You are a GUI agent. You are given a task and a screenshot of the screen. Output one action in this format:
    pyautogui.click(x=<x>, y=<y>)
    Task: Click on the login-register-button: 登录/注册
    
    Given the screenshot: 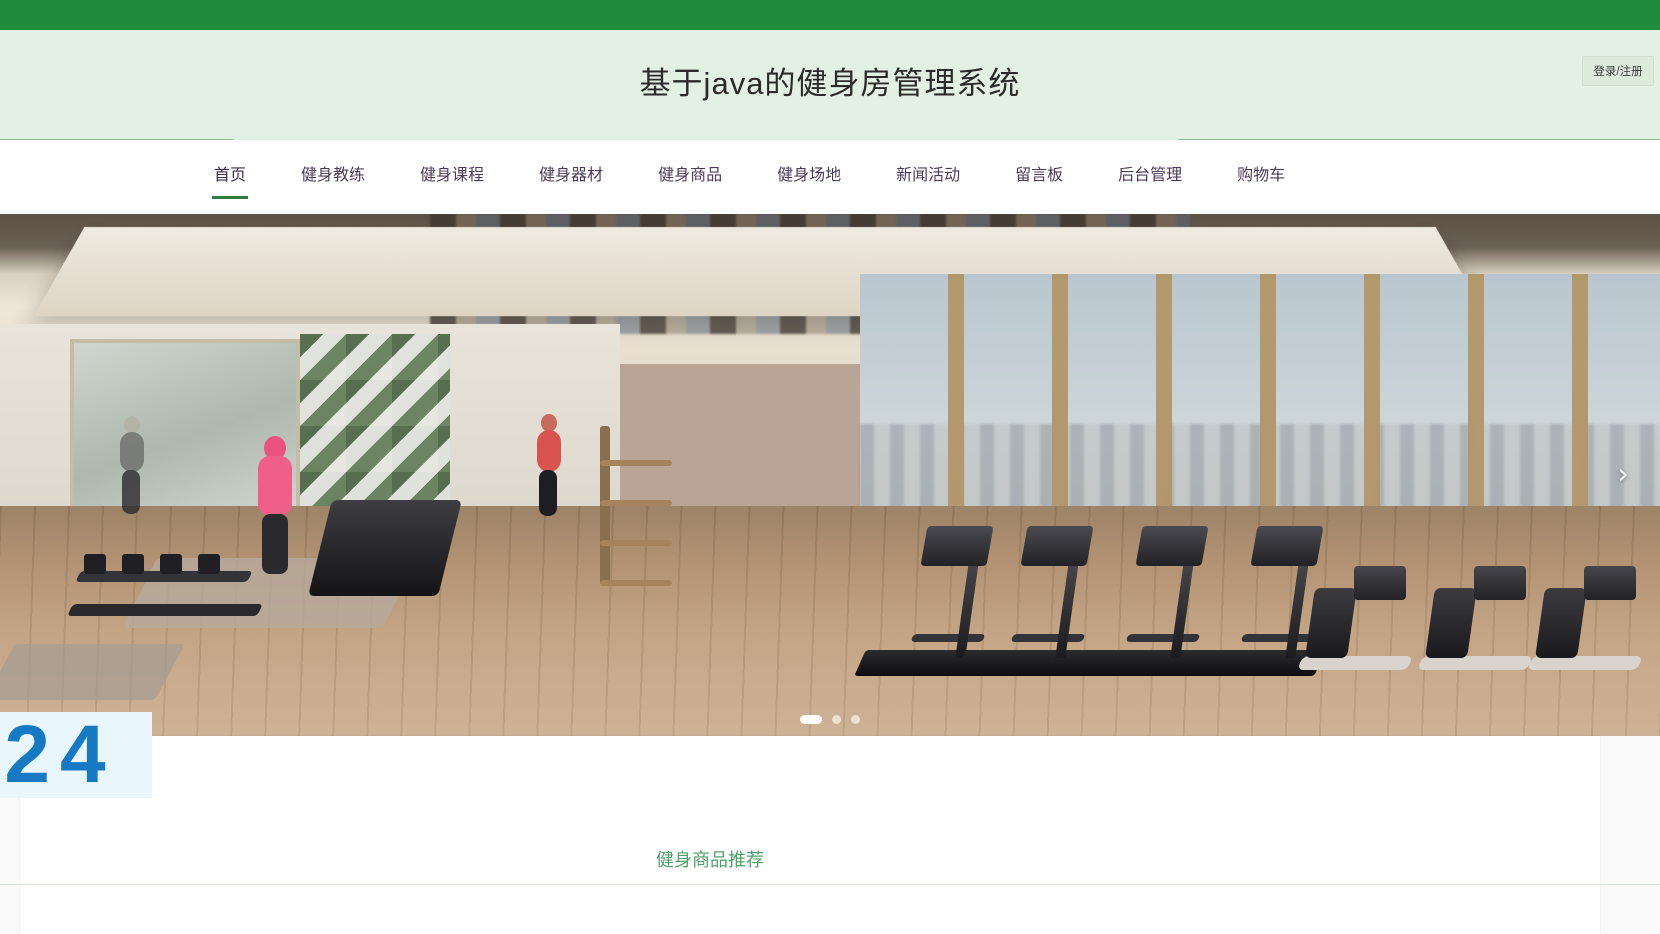 What is the action you would take?
    pyautogui.click(x=1618, y=71)
    